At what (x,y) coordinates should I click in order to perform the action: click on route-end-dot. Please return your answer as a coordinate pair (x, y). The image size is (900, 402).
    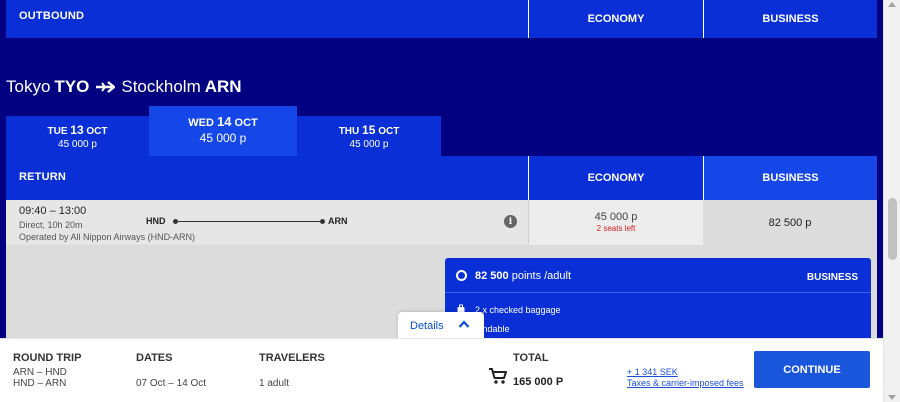
    Looking at the image, I should click on (322, 221).